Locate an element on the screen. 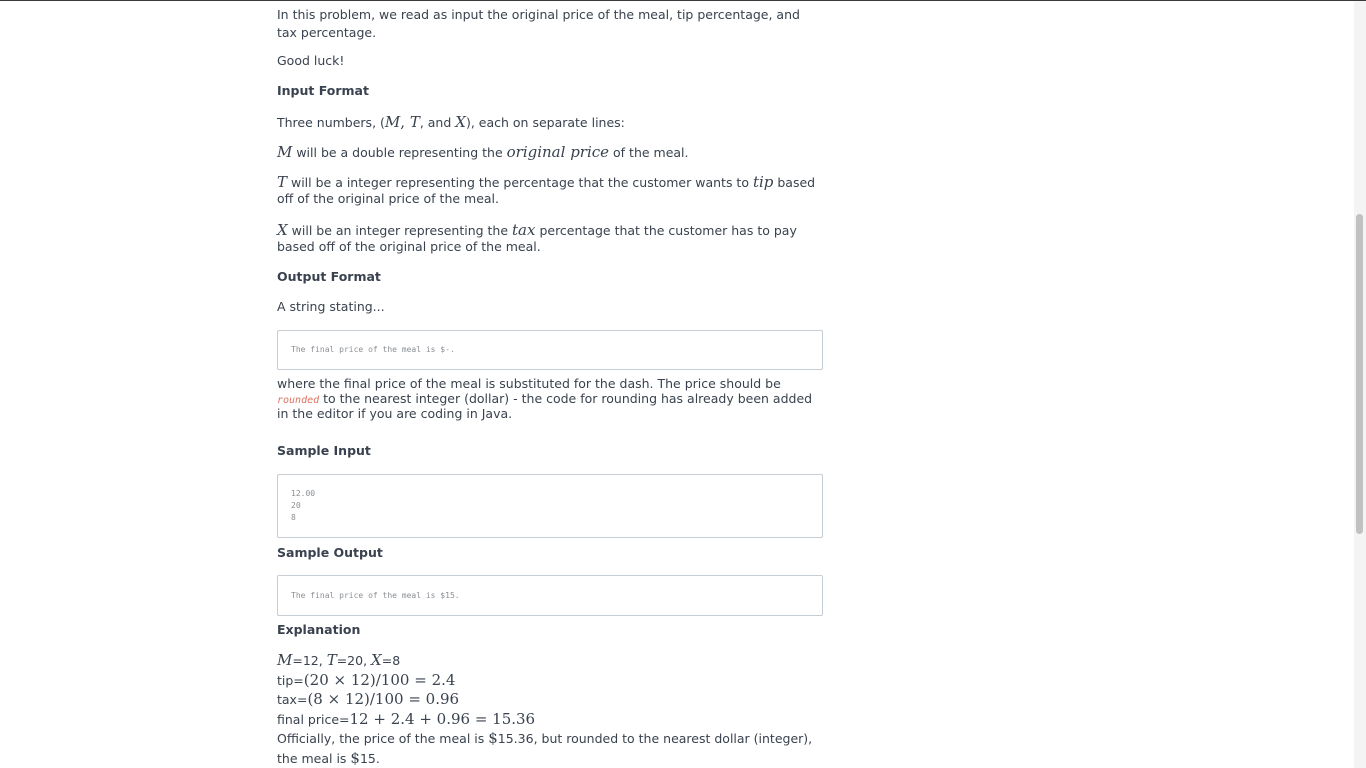 The width and height of the screenshot is (1366, 768). good-luck-text: Good luck! is located at coordinates (311, 60).